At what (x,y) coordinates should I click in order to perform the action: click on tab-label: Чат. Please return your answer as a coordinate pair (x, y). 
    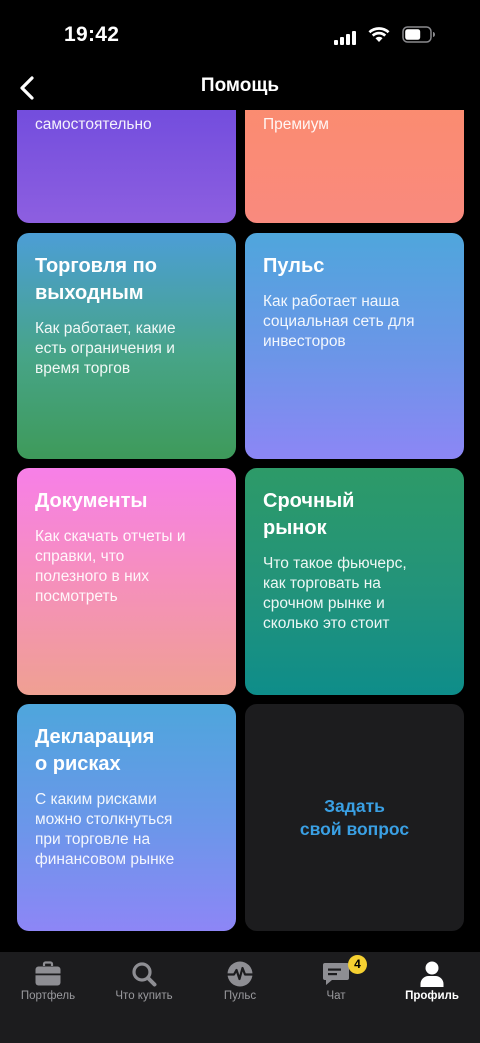
    Looking at the image, I should click on (336, 996).